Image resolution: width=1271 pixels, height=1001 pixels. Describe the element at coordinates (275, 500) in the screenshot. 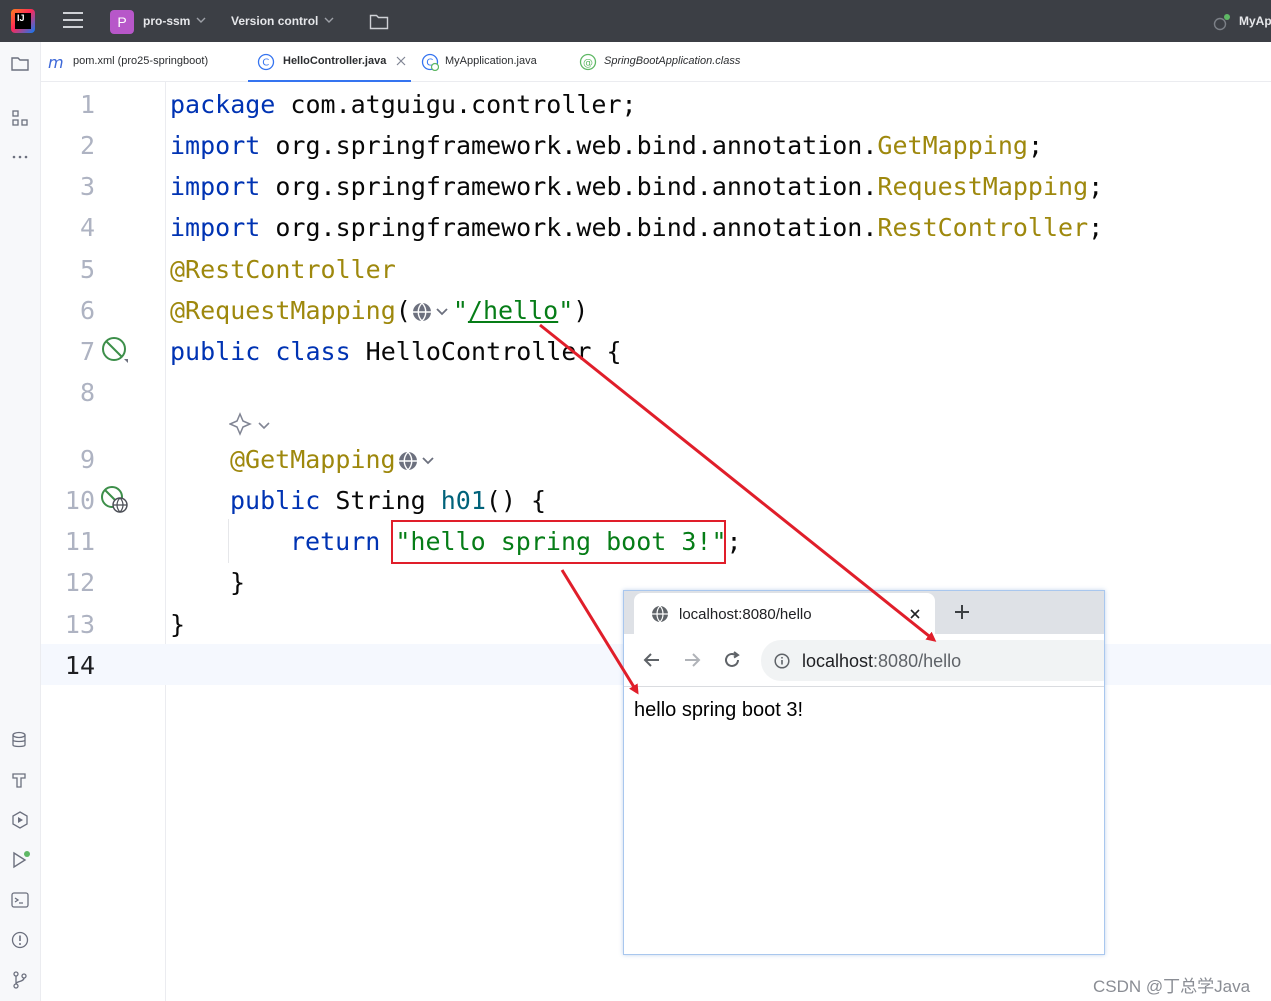

I see `keyword: public` at that location.